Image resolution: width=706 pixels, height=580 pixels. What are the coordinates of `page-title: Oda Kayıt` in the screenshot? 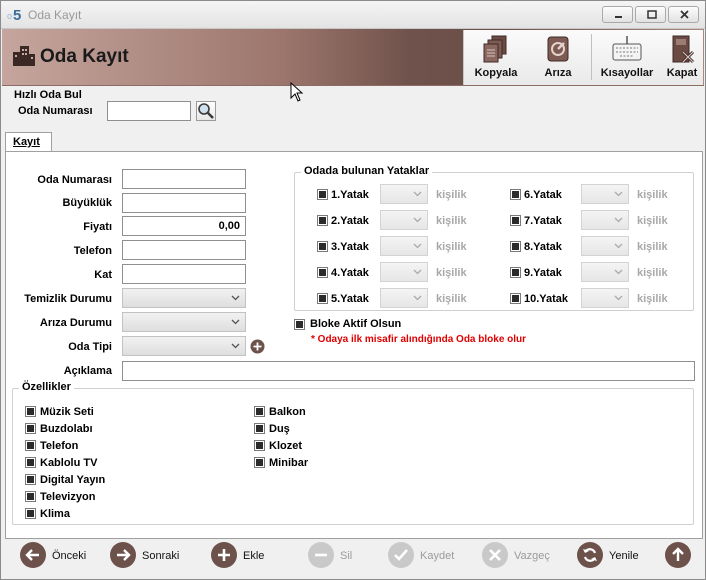 It's located at (84, 56).